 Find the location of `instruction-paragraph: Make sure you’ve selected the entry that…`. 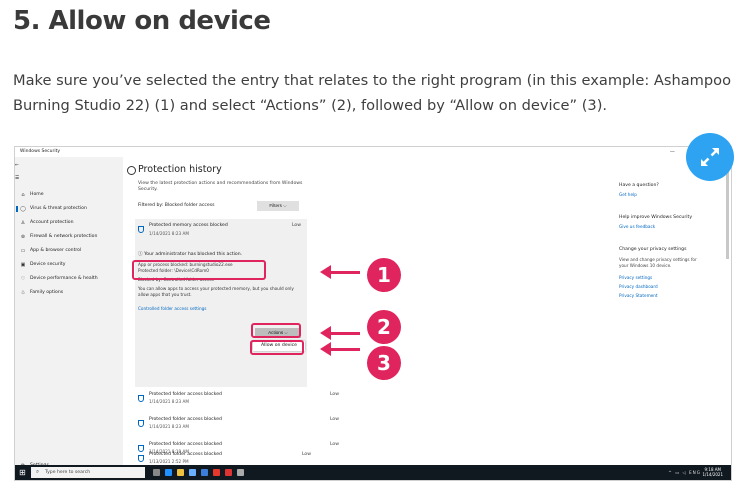

instruction-paragraph: Make sure you’ve selected the entry that… is located at coordinates (372, 93).